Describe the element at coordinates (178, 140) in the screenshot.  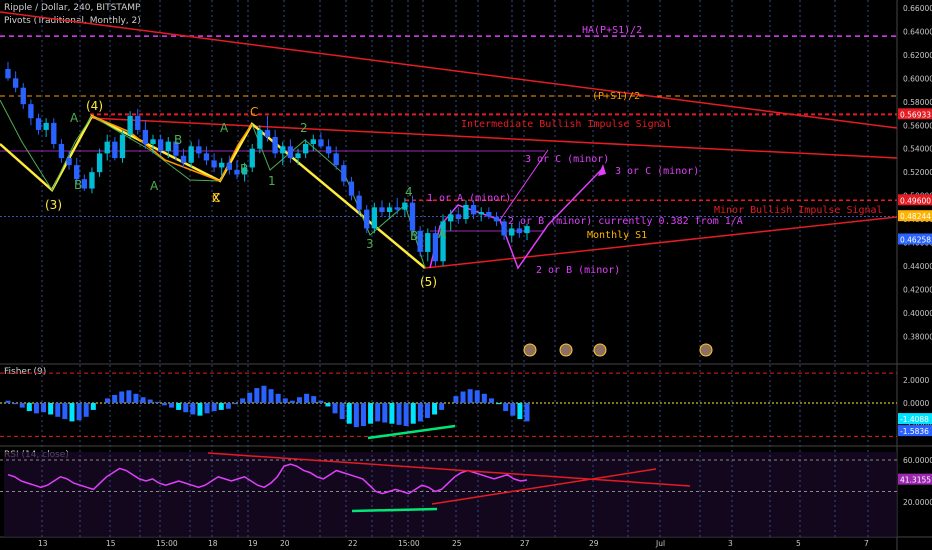
I see `wave-label: B` at that location.